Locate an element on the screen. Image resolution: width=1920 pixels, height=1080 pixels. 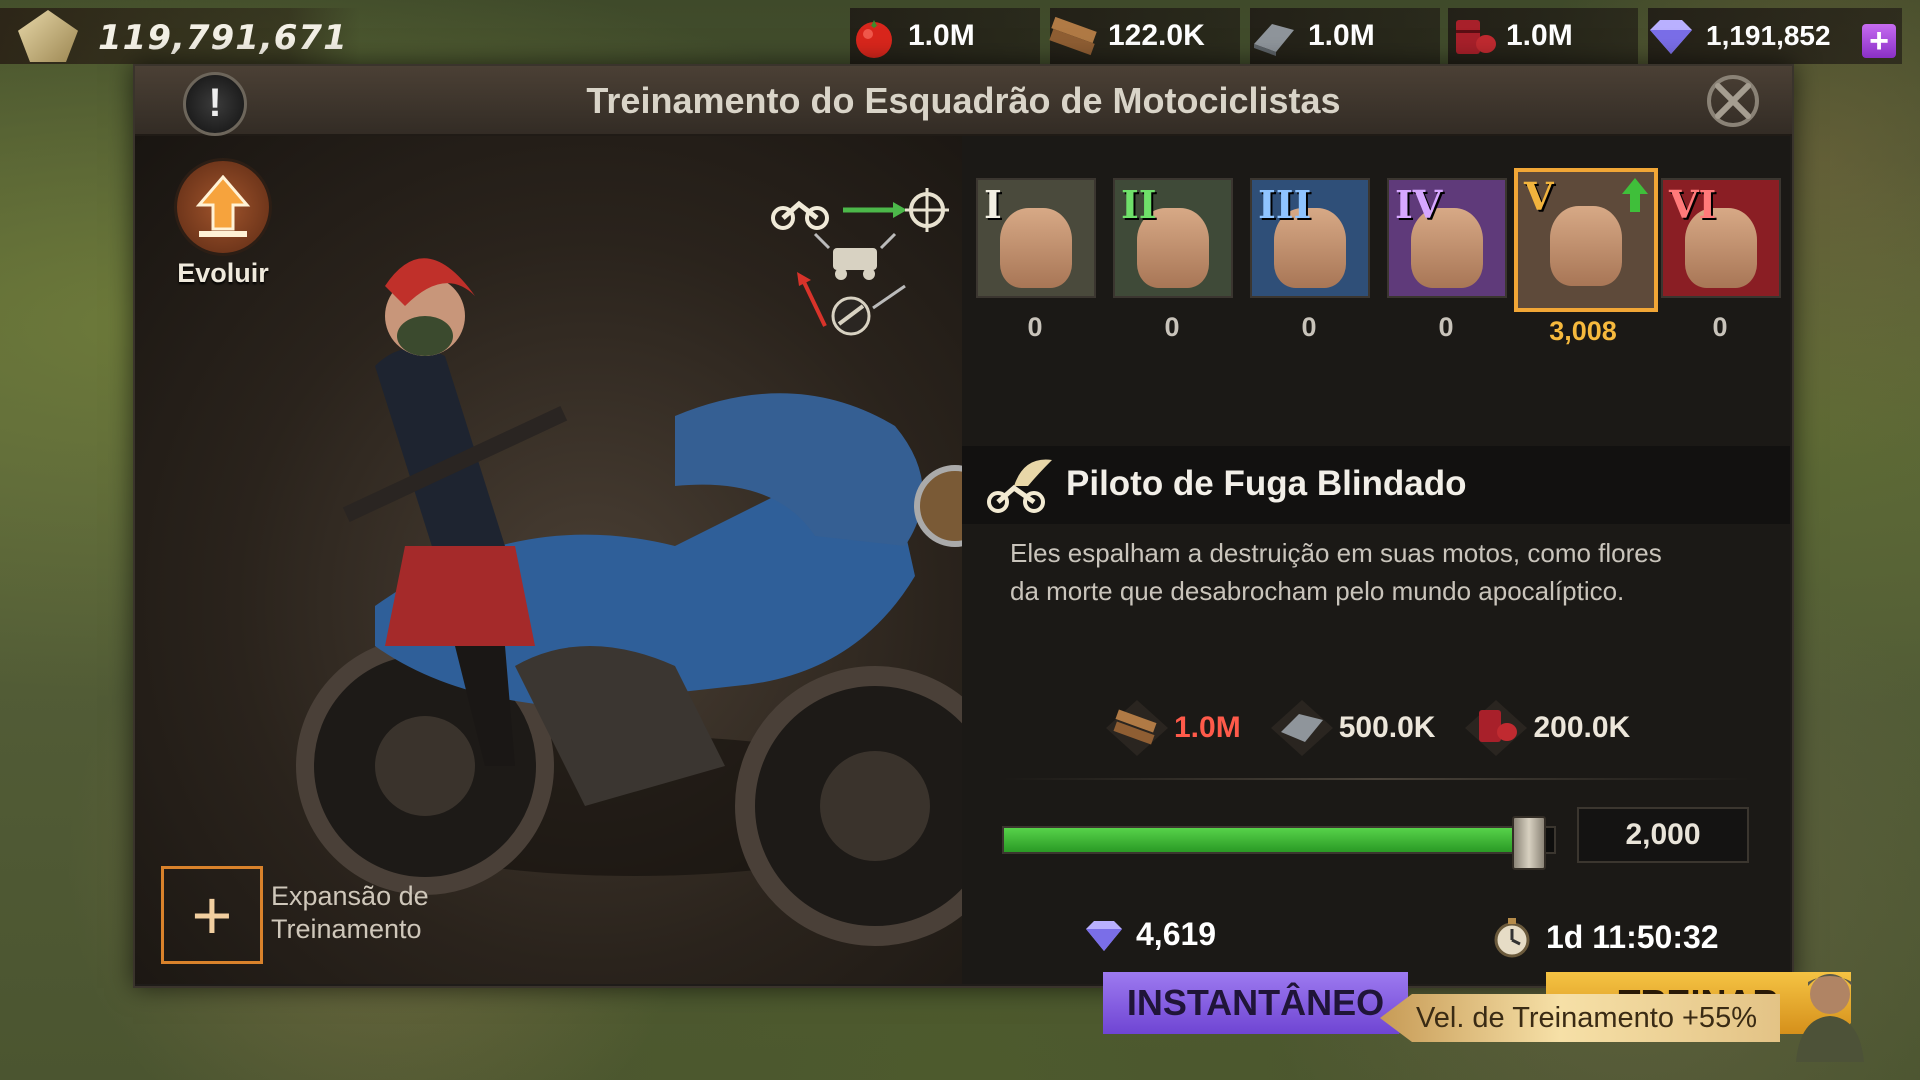
training-expansion-button: + Expansão de Treinamento is located at coordinates (351, 916).